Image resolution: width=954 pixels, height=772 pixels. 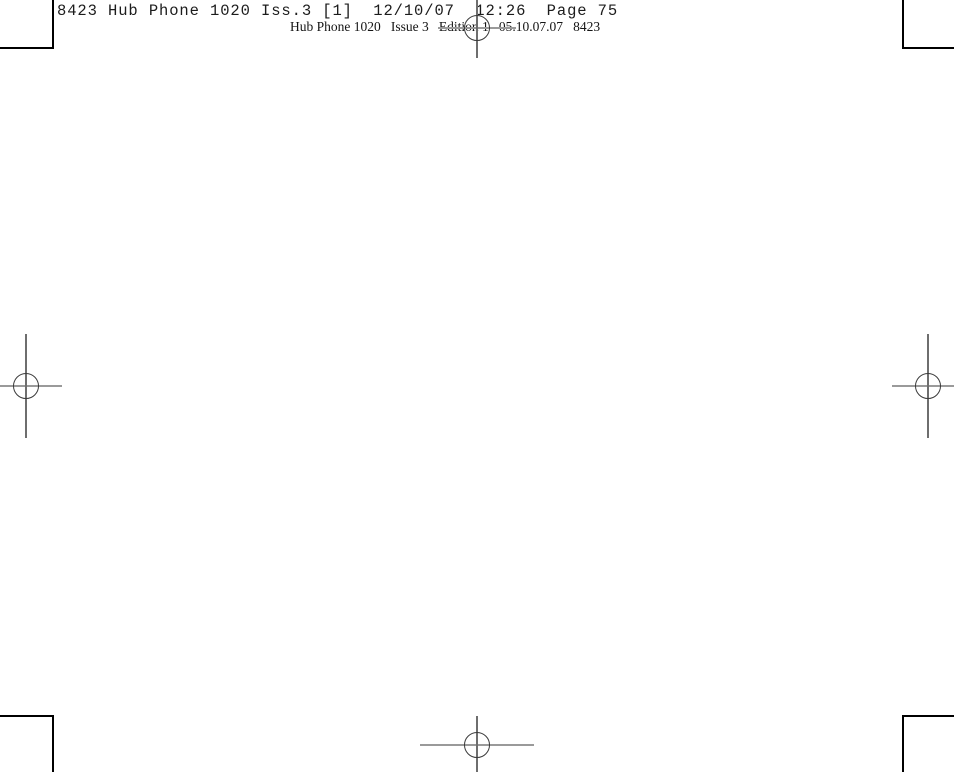 What do you see at coordinates (928, 743) in the screenshot?
I see `crop-mark-bottom-right-icon` at bounding box center [928, 743].